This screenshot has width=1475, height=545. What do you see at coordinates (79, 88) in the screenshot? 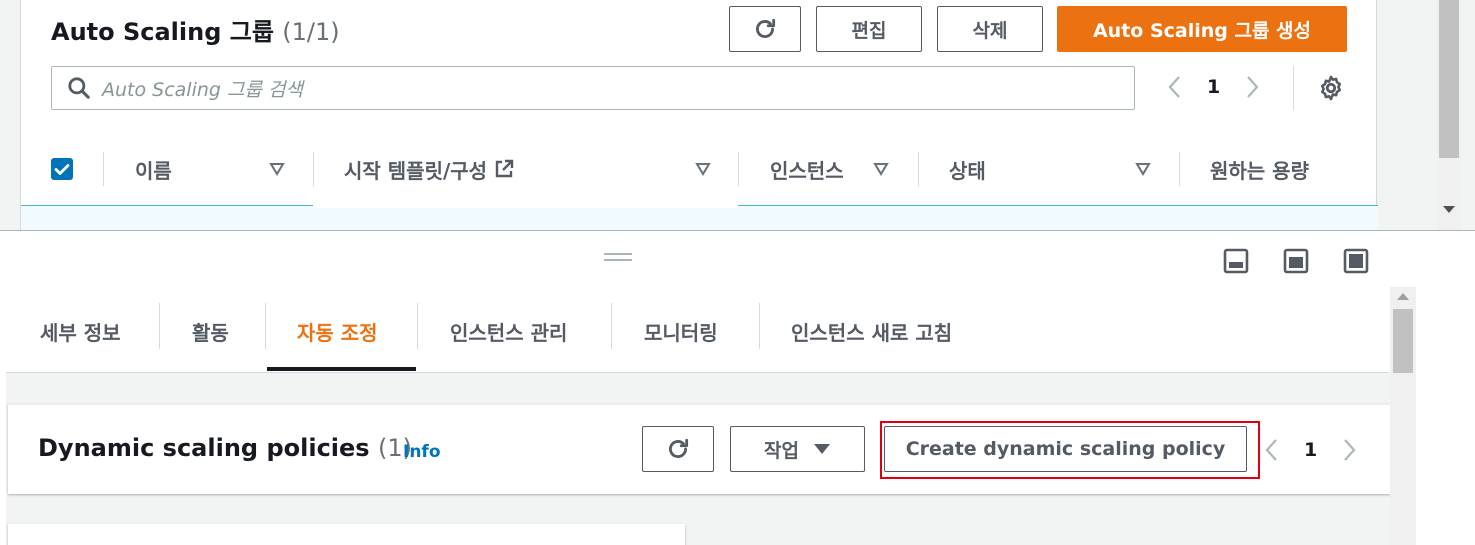
I see `search-icon` at bounding box center [79, 88].